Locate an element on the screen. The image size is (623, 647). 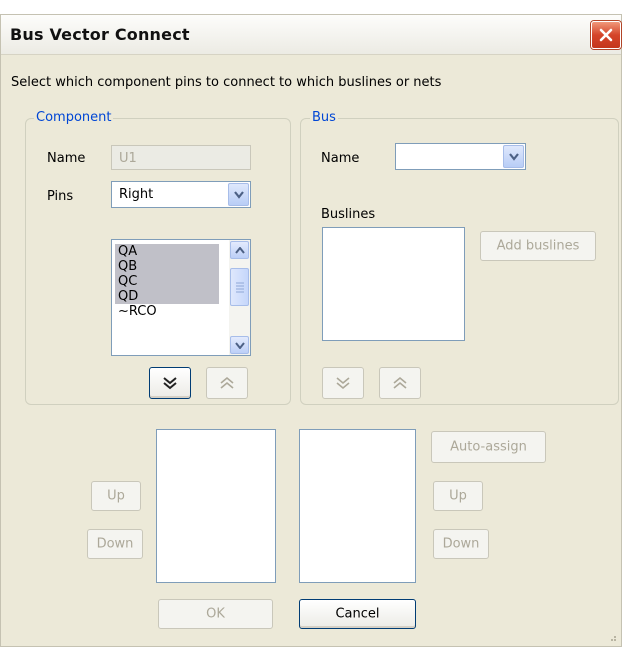
add-buslines-label: Add buslines is located at coordinates (538, 246).